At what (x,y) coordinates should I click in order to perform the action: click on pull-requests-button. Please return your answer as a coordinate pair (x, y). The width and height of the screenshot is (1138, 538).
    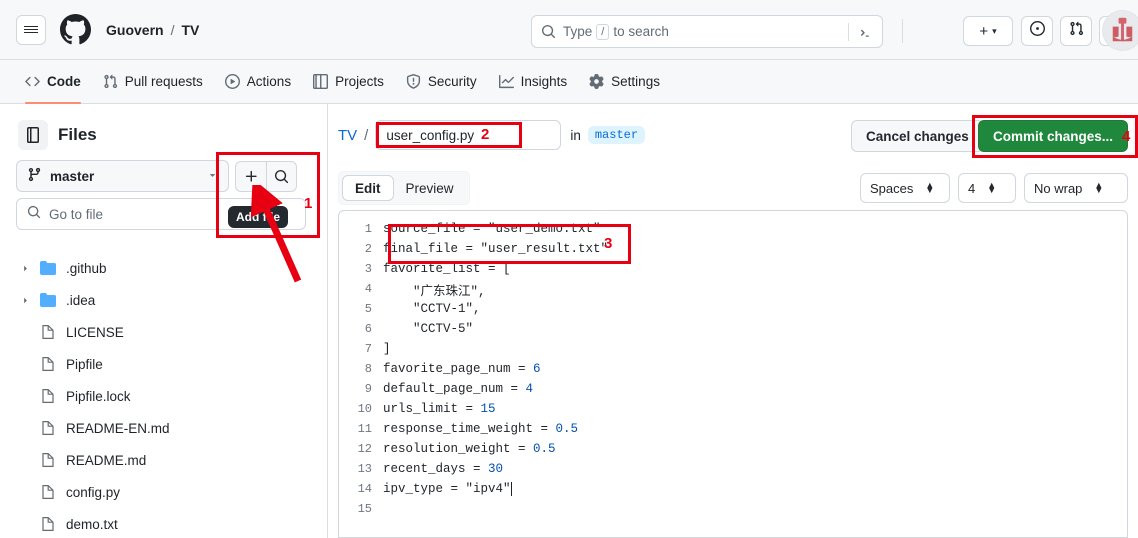
    Looking at the image, I should click on (1076, 31).